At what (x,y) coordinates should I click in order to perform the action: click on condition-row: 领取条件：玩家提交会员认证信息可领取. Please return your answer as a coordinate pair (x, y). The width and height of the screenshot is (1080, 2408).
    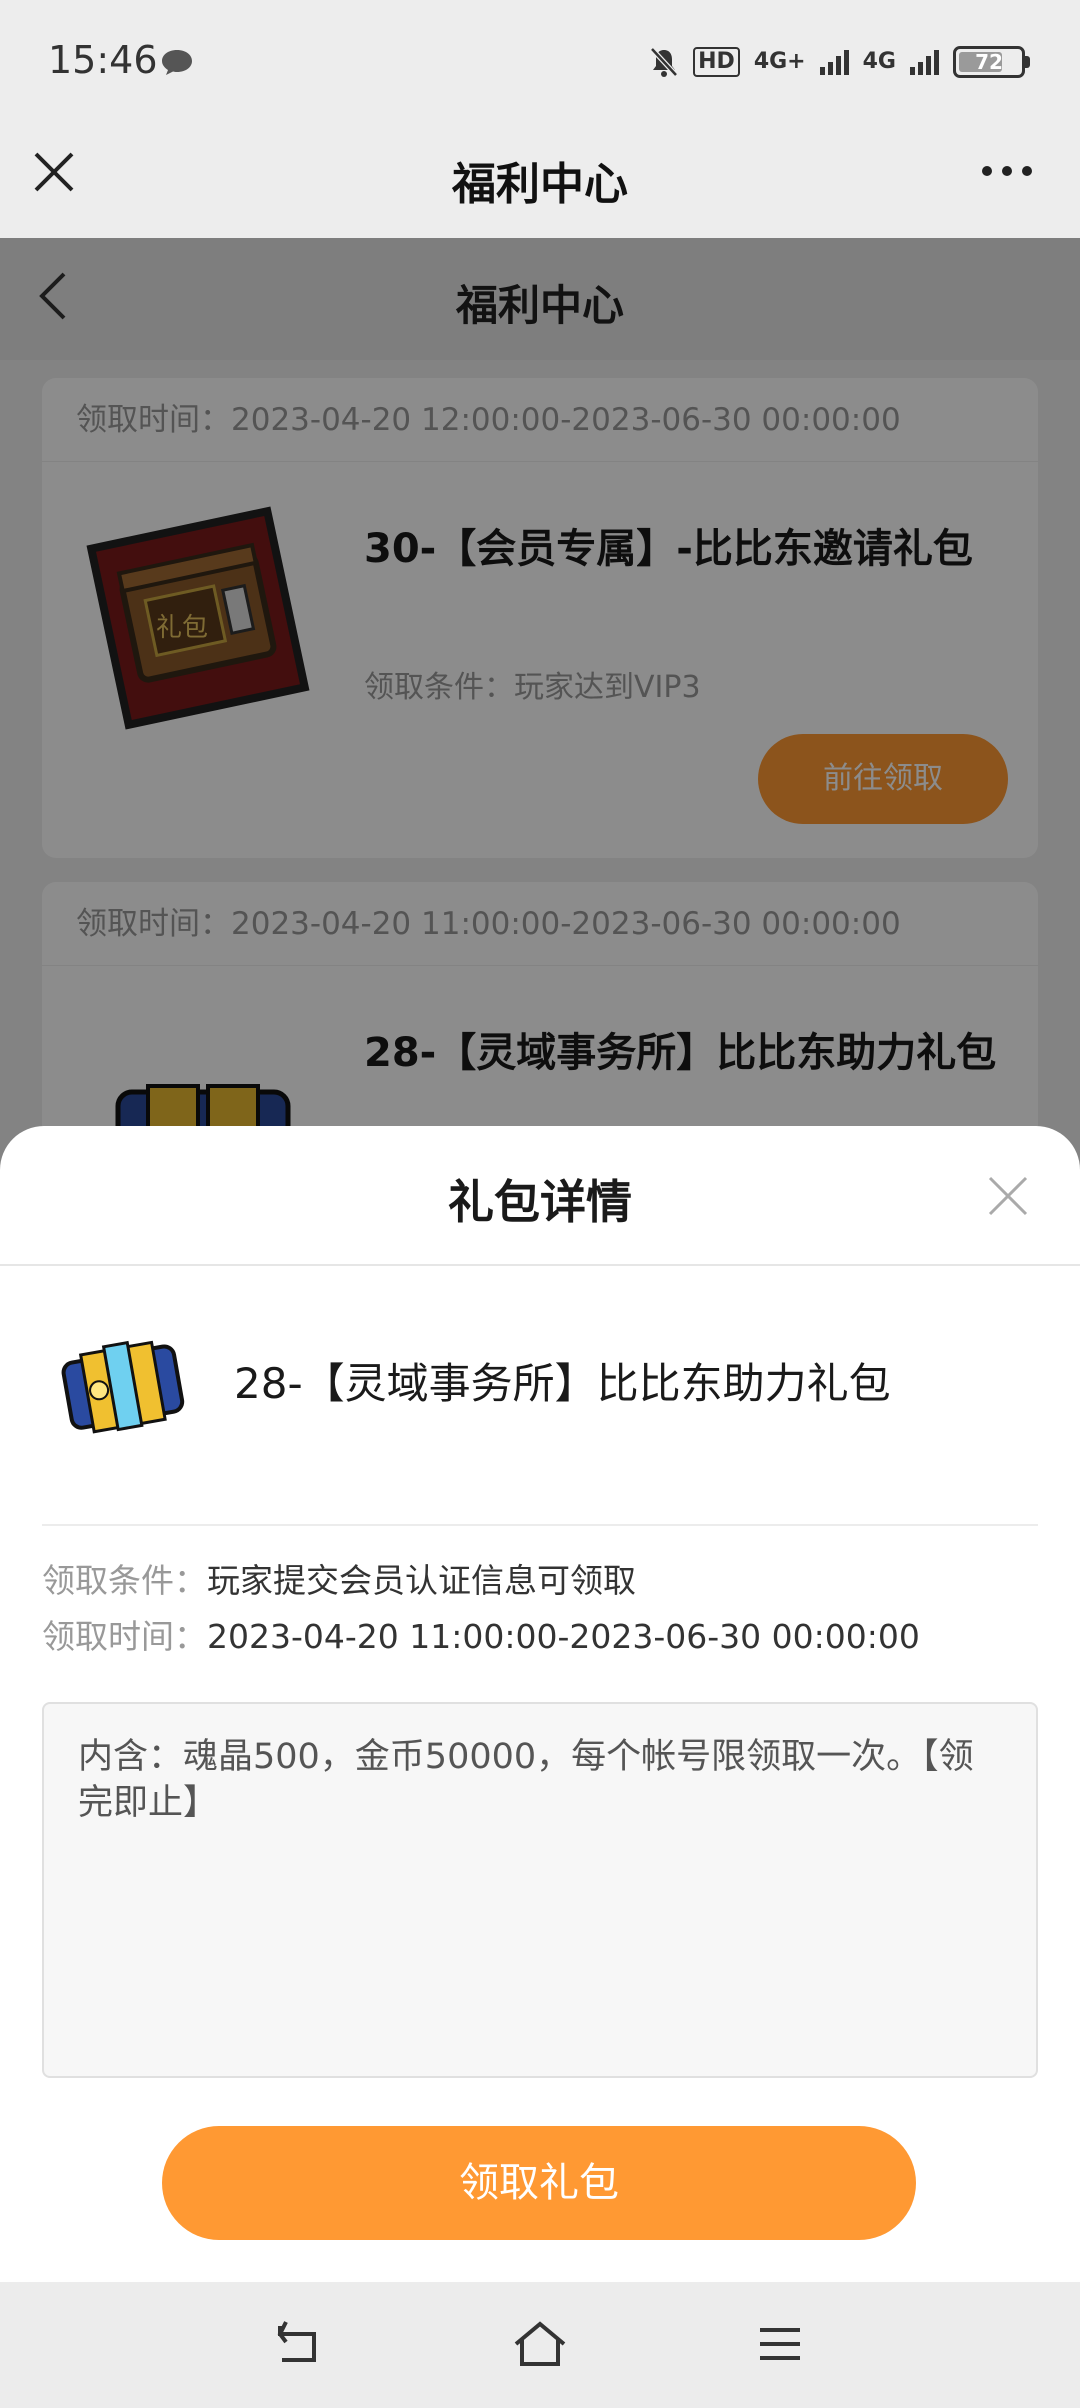
    Looking at the image, I should click on (339, 1578).